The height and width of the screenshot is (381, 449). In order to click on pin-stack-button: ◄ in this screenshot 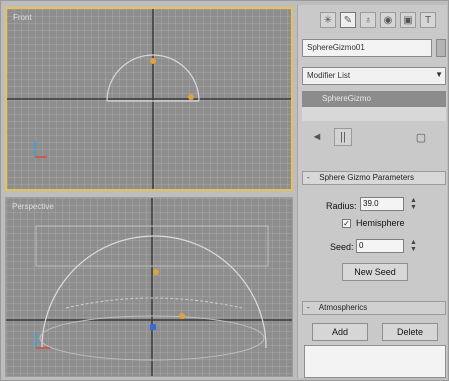, I will do `click(317, 137)`.